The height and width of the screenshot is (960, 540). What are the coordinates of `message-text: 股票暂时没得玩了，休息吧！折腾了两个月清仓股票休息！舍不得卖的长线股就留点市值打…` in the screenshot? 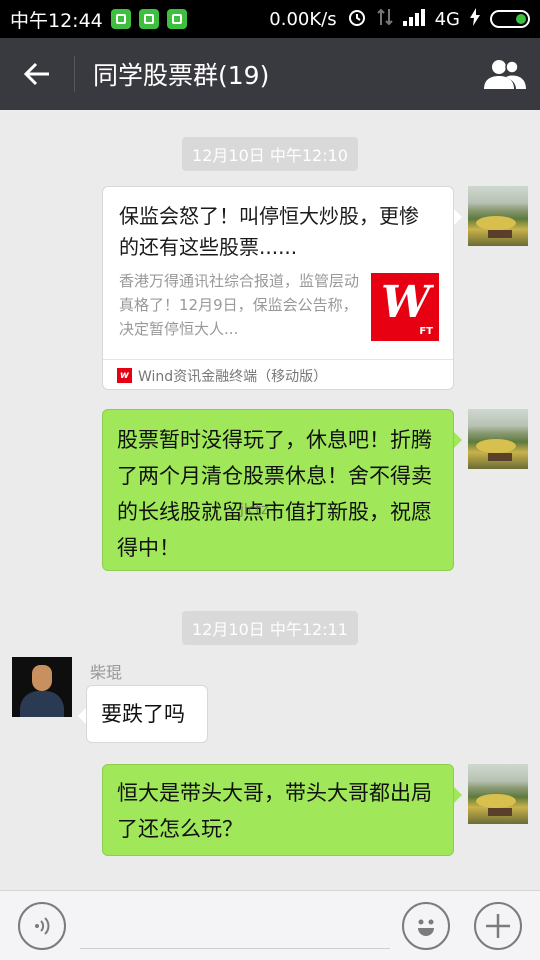 It's located at (274, 494).